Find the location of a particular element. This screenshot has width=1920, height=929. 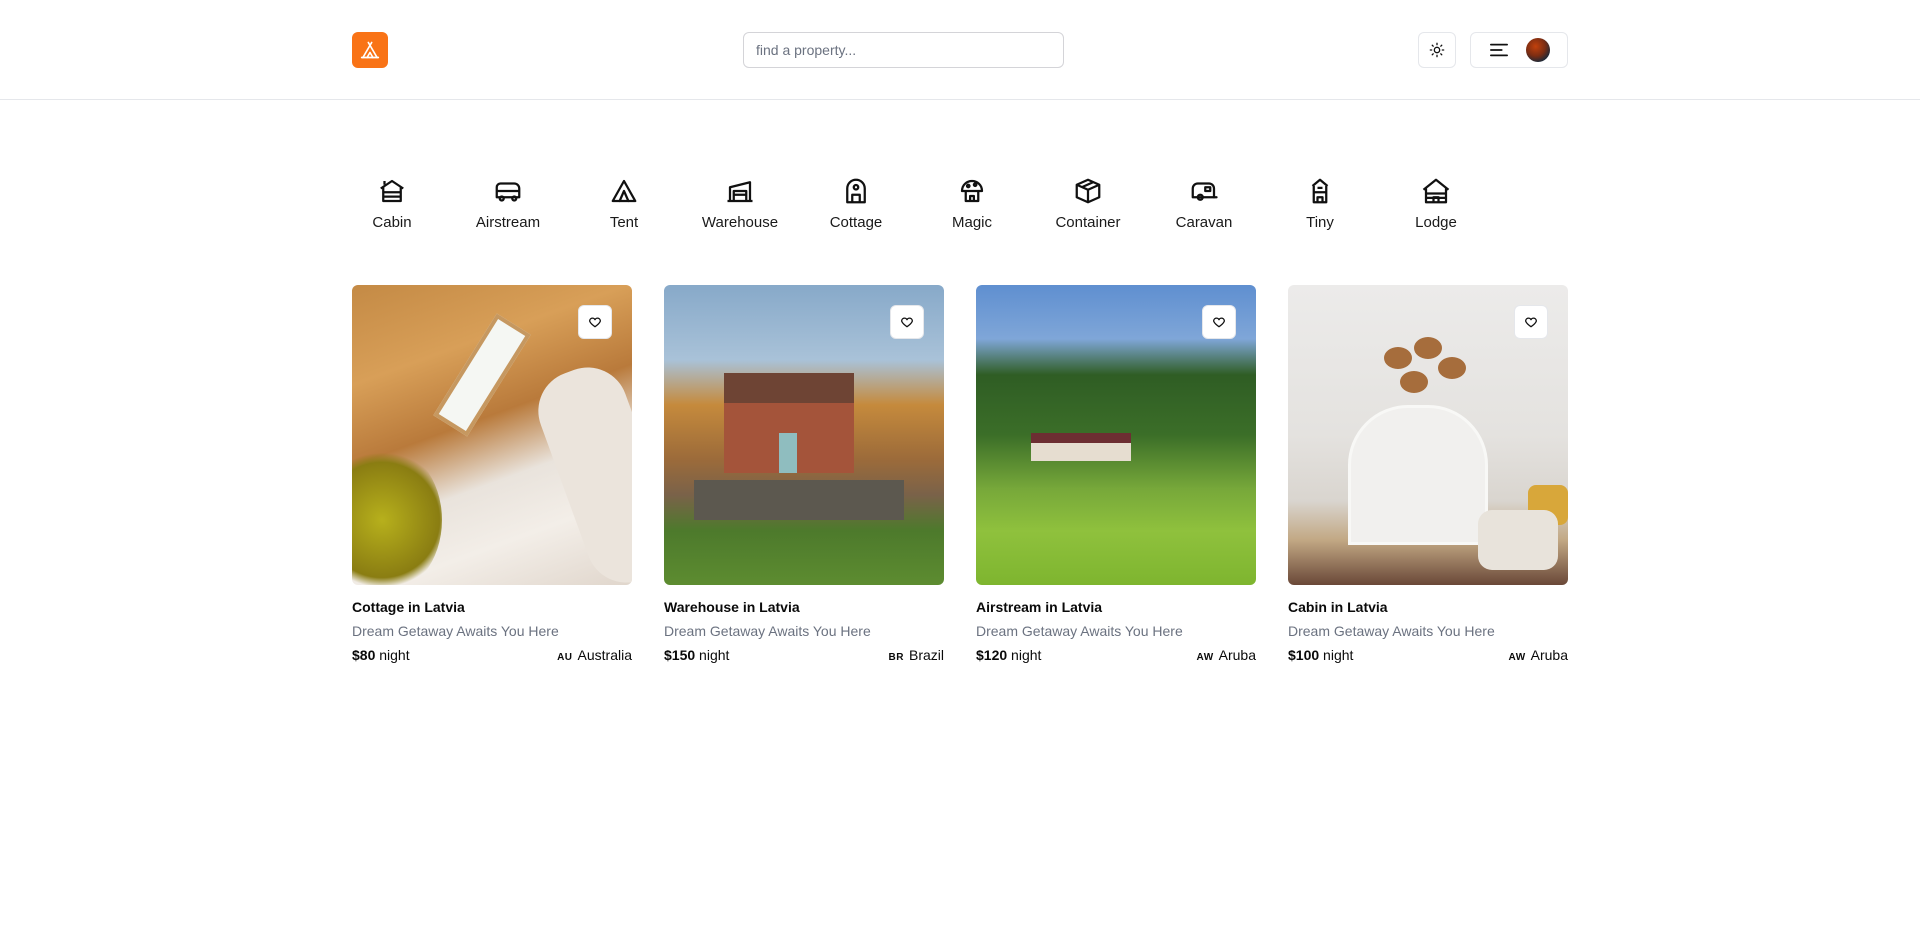

property-price: $150 night is located at coordinates (696, 655).